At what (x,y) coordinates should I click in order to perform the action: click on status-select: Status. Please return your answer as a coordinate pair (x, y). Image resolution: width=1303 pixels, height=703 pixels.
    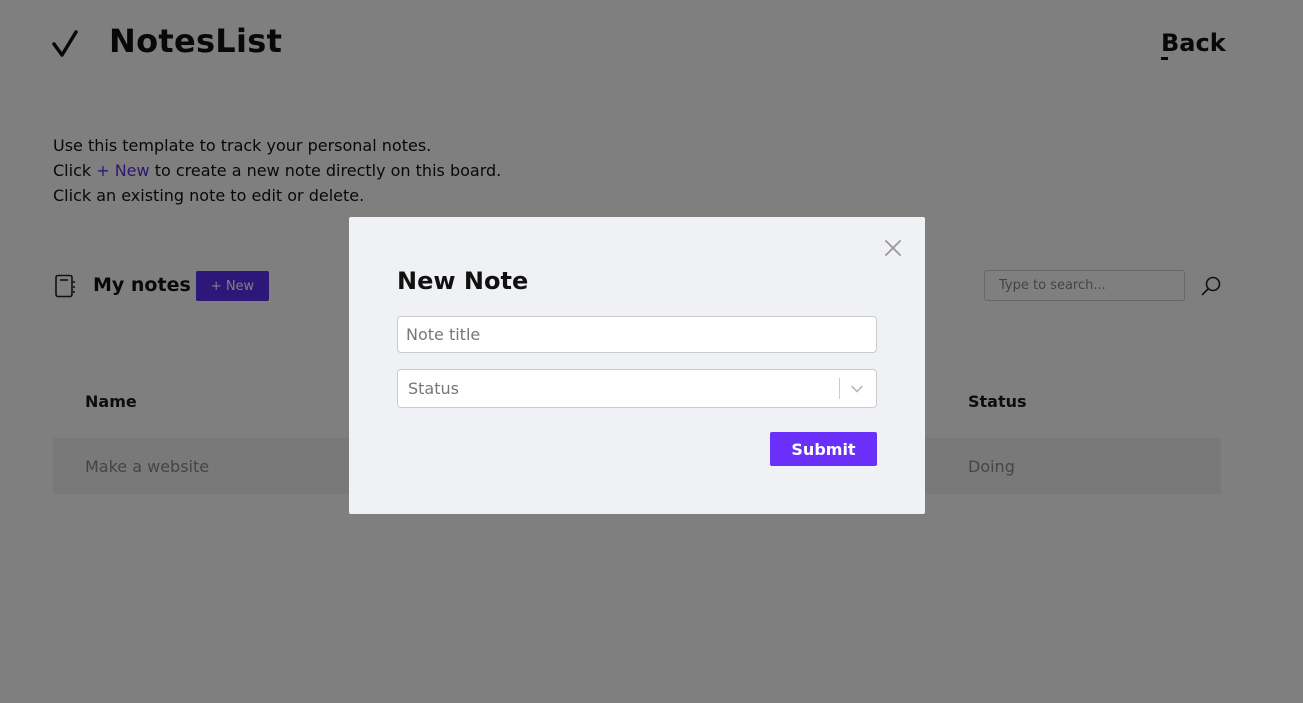
    Looking at the image, I should click on (637, 388).